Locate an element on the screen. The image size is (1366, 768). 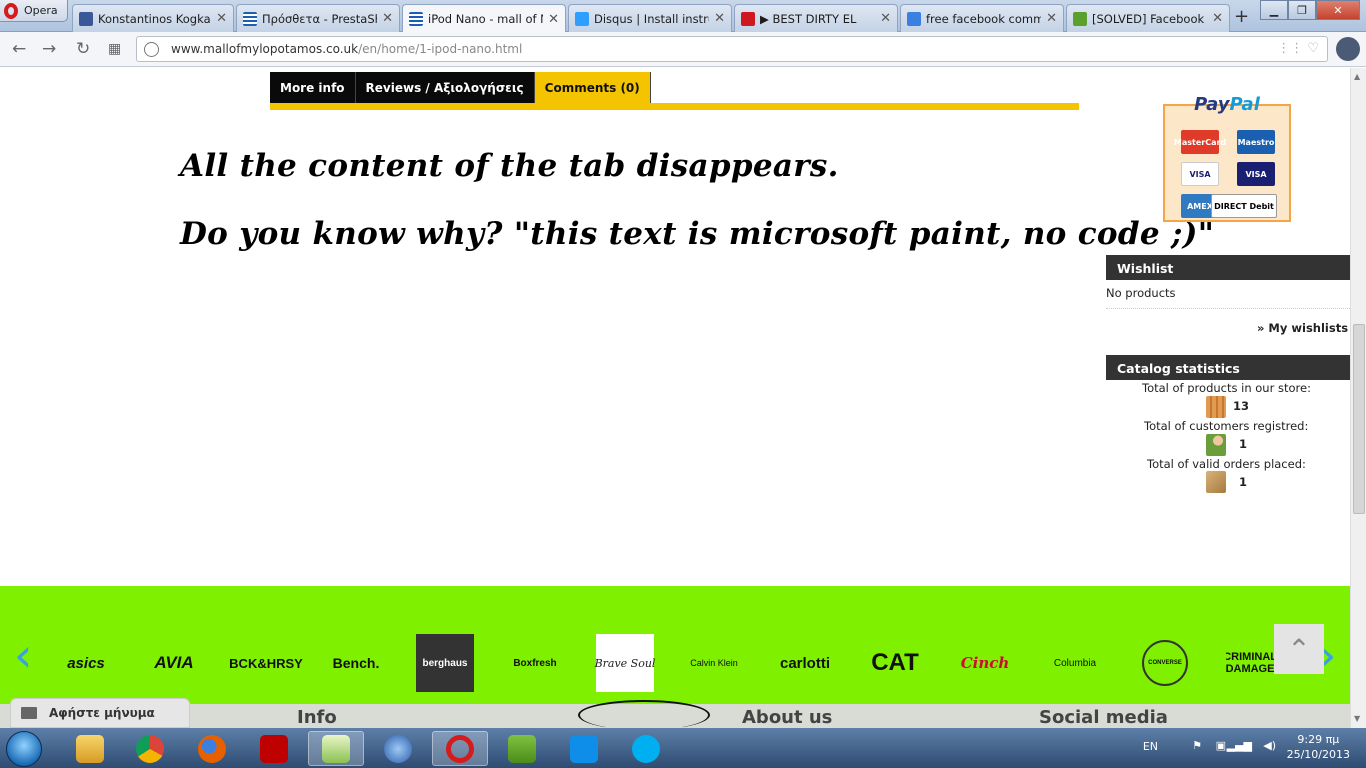
scrollbar-thumb is located at coordinates (1359, 419).